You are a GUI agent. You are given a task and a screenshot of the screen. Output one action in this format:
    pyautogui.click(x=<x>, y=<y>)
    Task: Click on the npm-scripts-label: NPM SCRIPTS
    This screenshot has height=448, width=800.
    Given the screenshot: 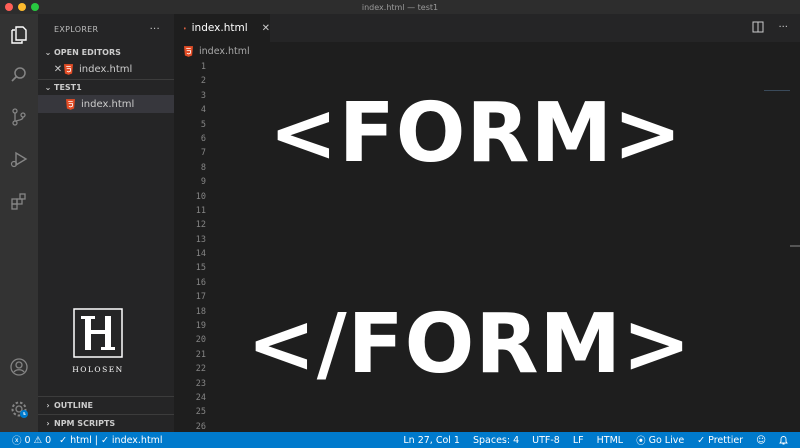 What is the action you would take?
    pyautogui.click(x=85, y=423)
    